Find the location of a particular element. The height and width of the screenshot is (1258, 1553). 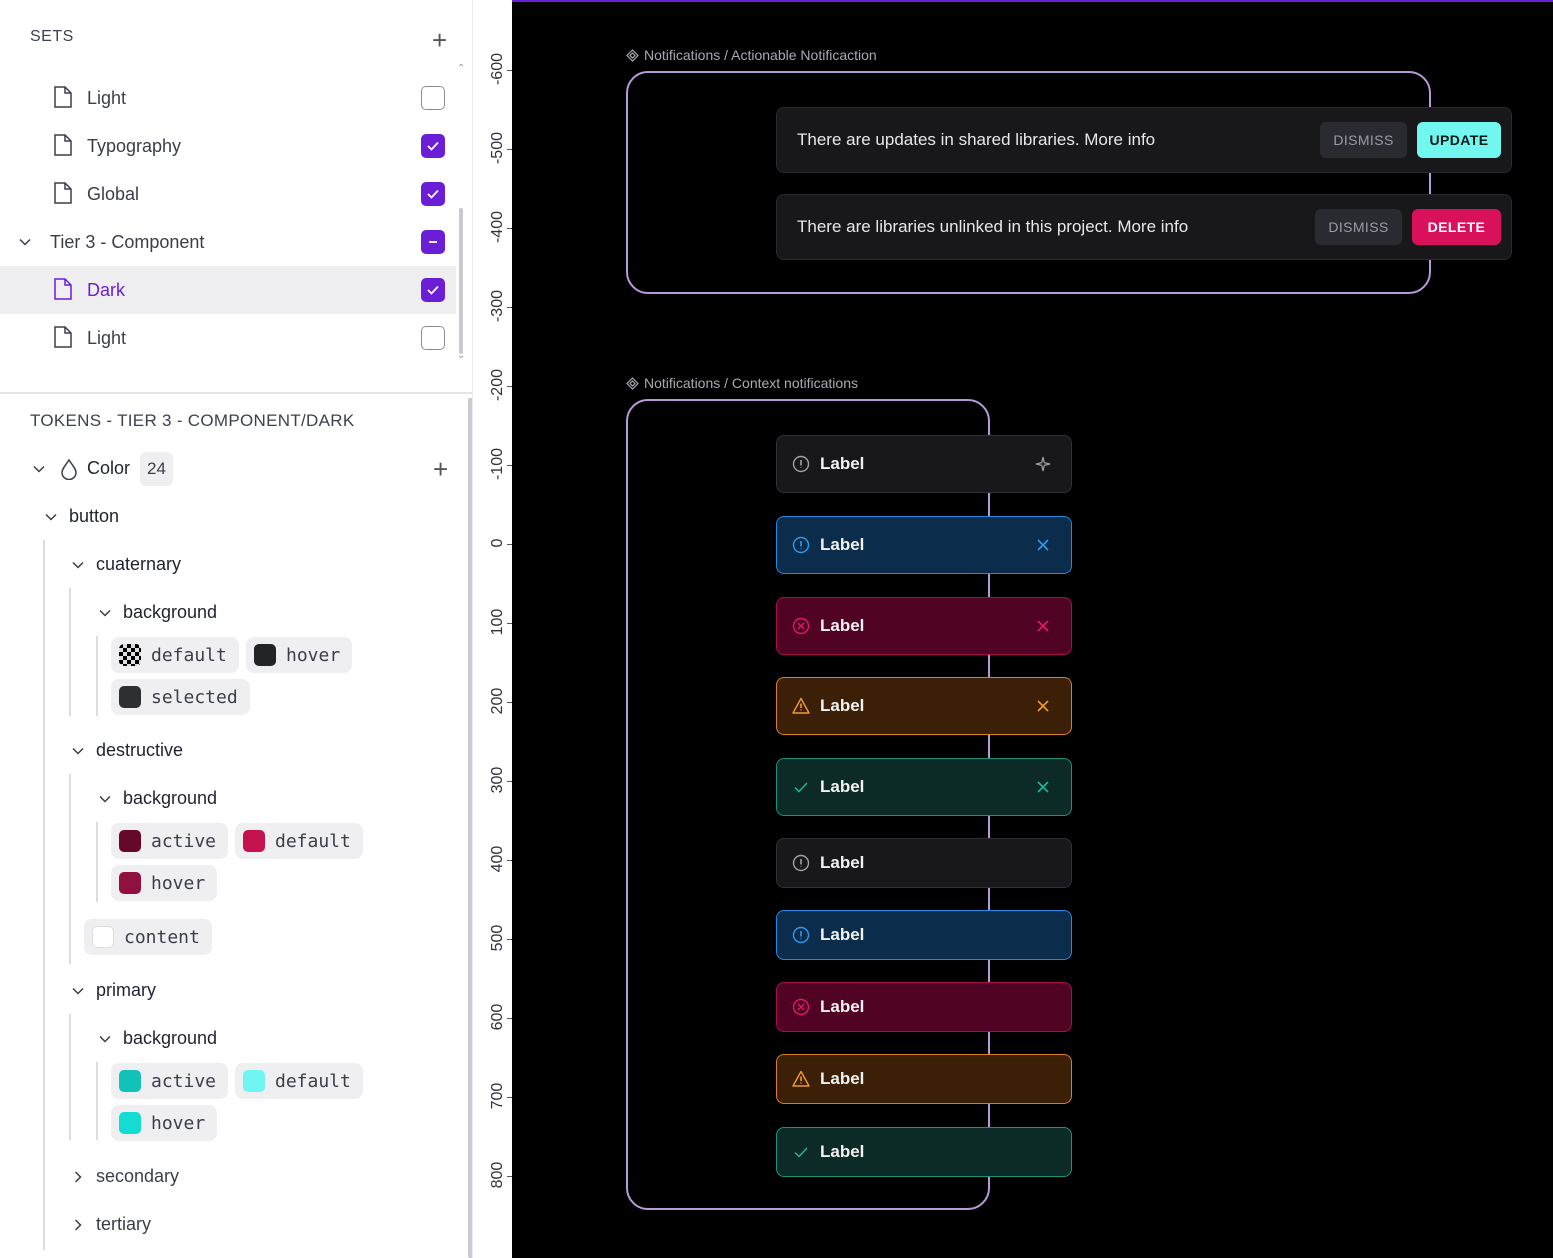

tree-node-destructive: destructive is located at coordinates (139, 750).